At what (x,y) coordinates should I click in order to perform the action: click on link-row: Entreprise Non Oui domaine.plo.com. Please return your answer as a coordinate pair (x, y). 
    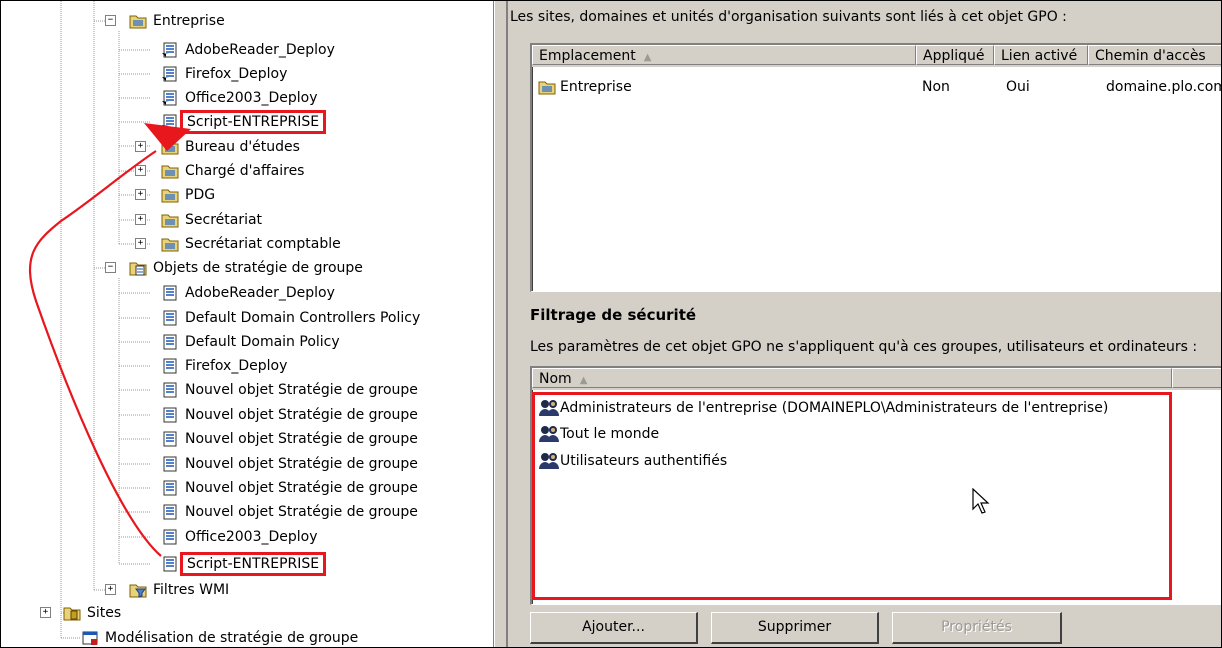
    Looking at the image, I should click on (876, 87).